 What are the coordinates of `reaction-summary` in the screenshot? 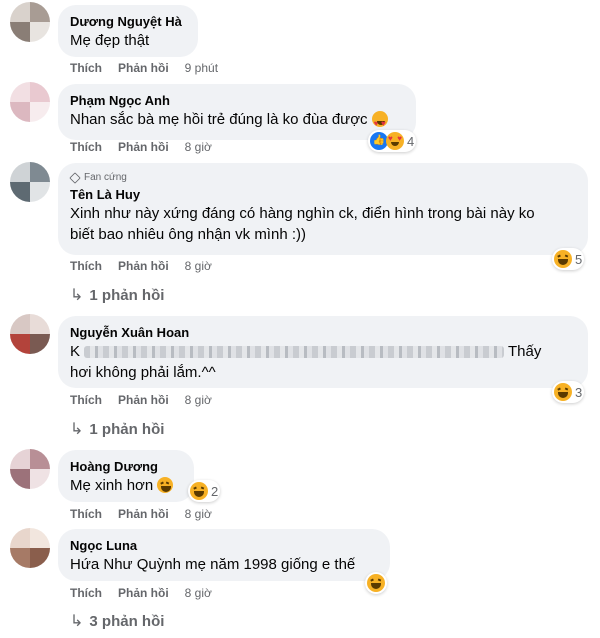 It's located at (376, 583).